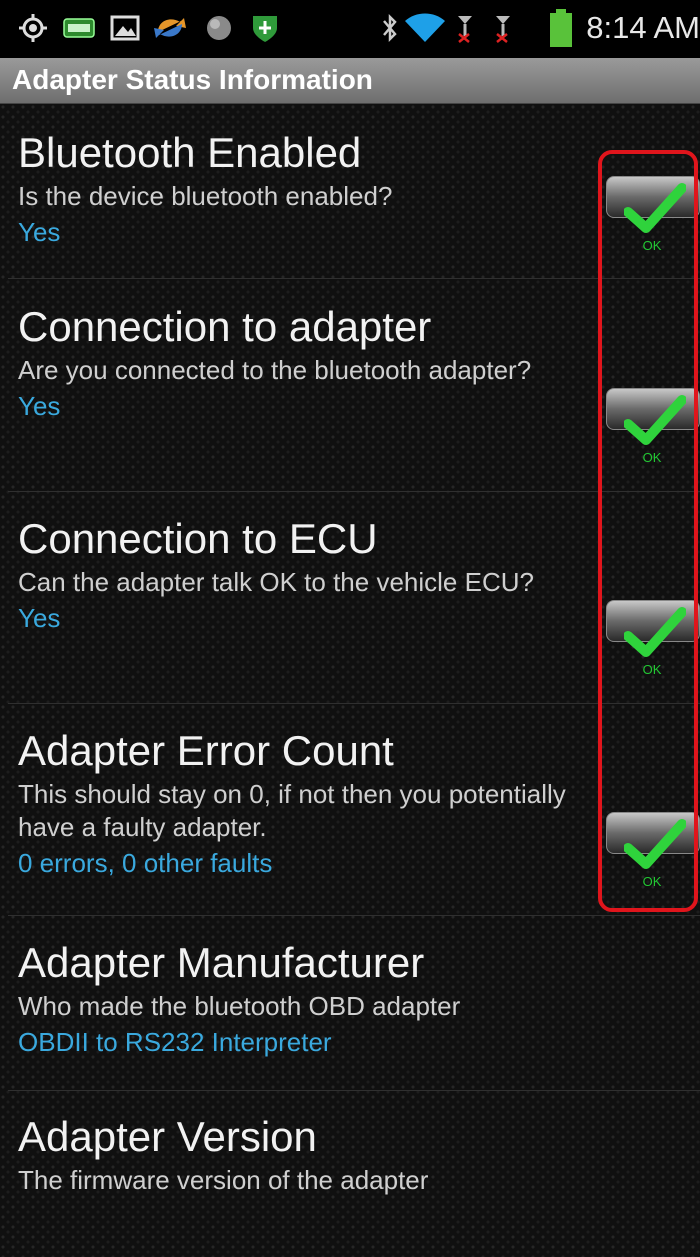 The image size is (700, 1257). Describe the element at coordinates (198, 538) in the screenshot. I see `item-title: Connection to ECU` at that location.